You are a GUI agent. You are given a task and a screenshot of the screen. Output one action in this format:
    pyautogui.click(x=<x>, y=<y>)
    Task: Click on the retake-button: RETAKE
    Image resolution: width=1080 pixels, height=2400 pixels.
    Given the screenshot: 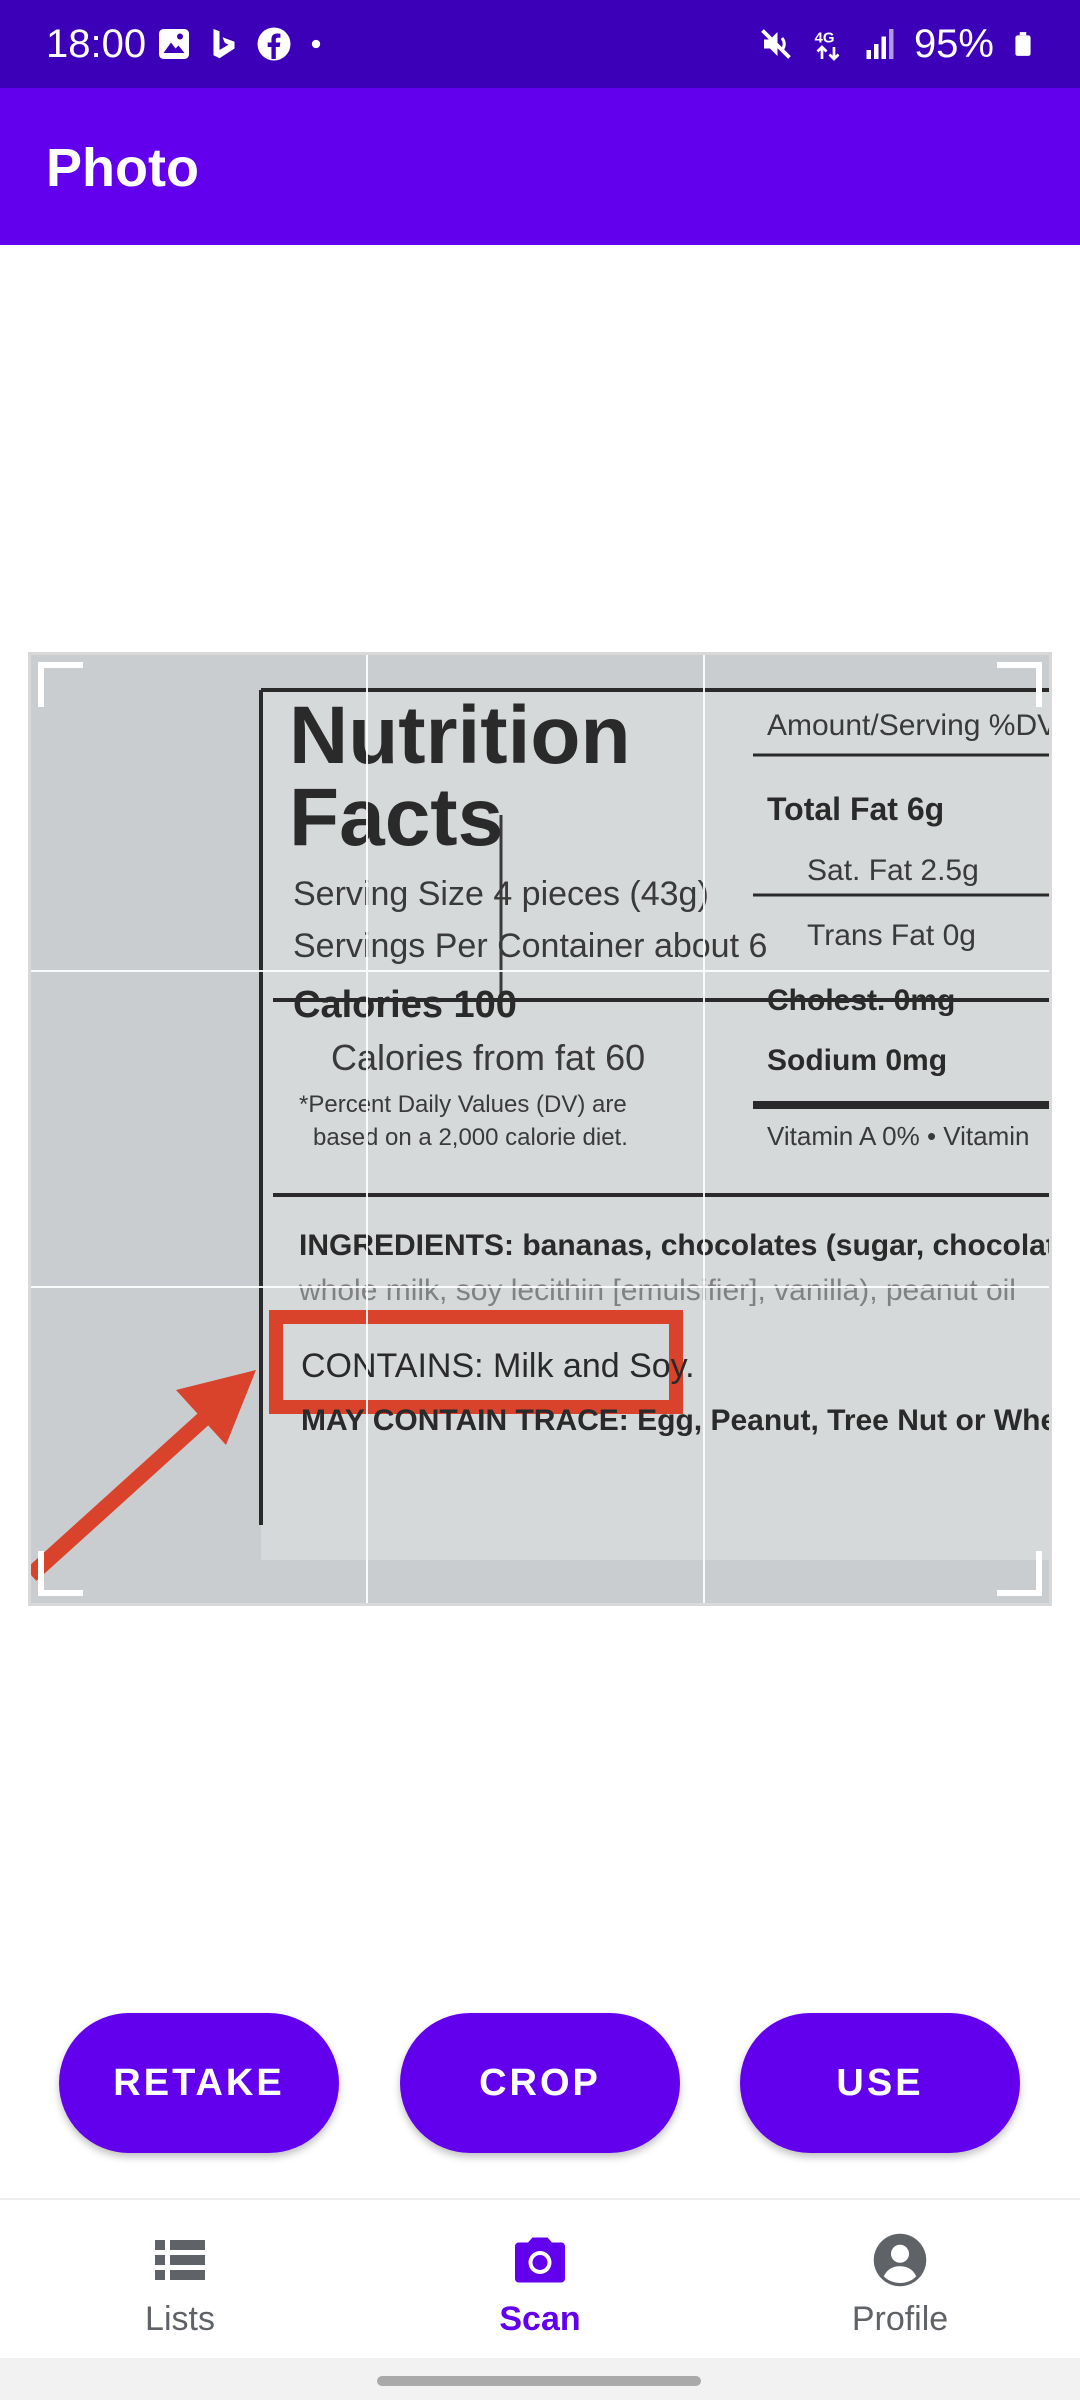 What is the action you would take?
    pyautogui.click(x=199, y=2083)
    